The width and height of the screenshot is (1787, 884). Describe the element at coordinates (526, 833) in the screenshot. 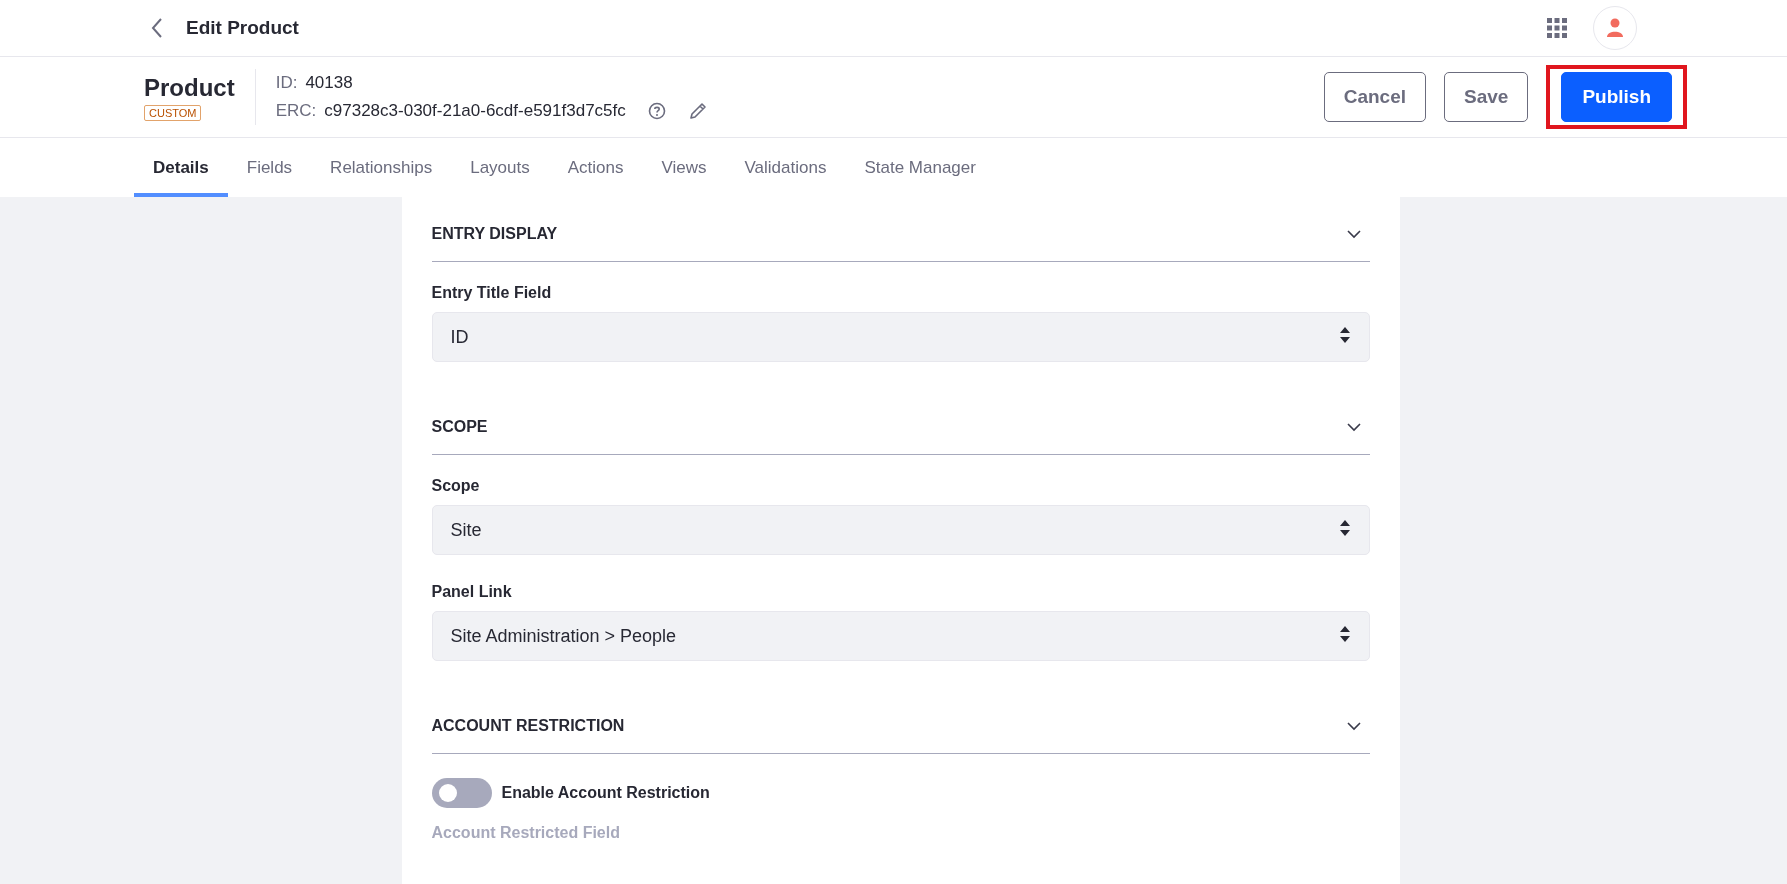

I see `field-label: Account Restricted Field` at that location.